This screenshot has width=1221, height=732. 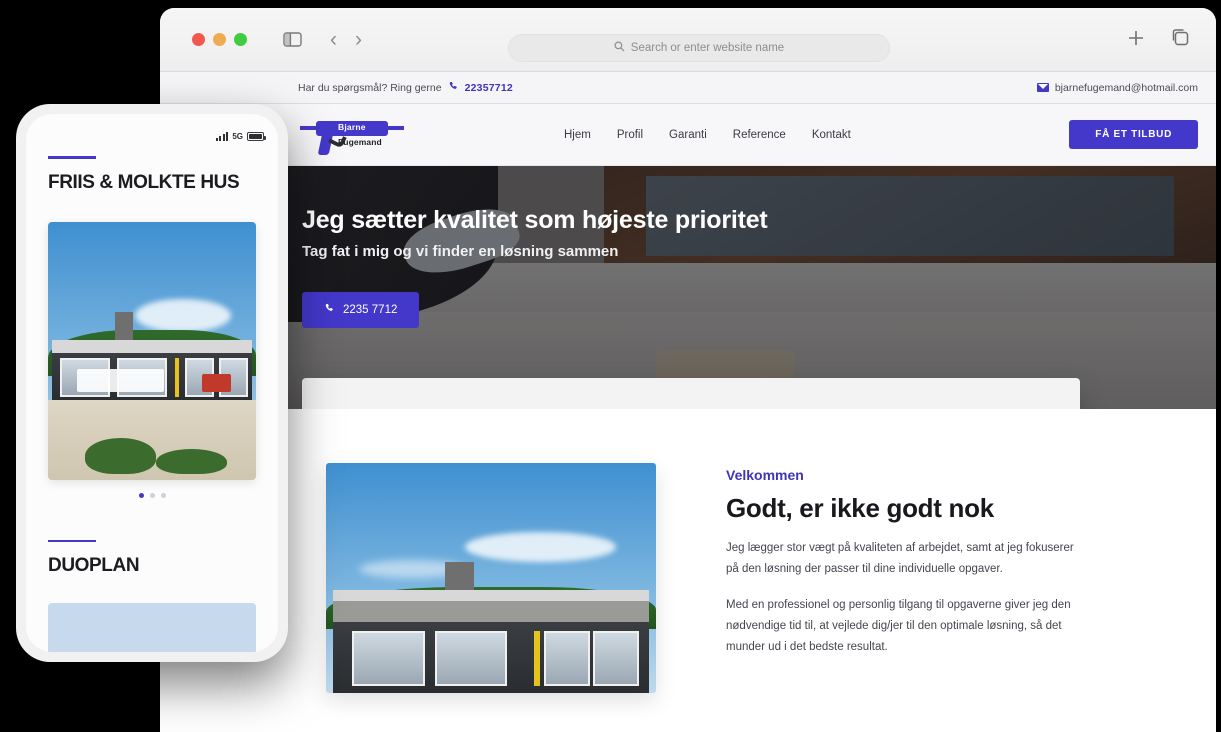 I want to click on address-bar: Search or enter website name, so click(x=699, y=48).